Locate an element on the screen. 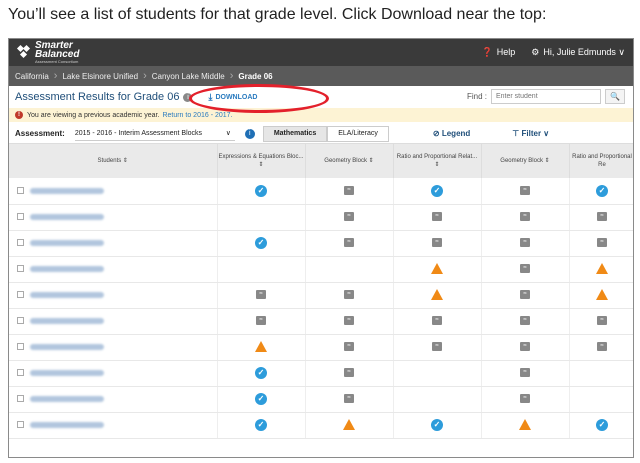  tab-mathematics: Mathematics is located at coordinates (295, 133).